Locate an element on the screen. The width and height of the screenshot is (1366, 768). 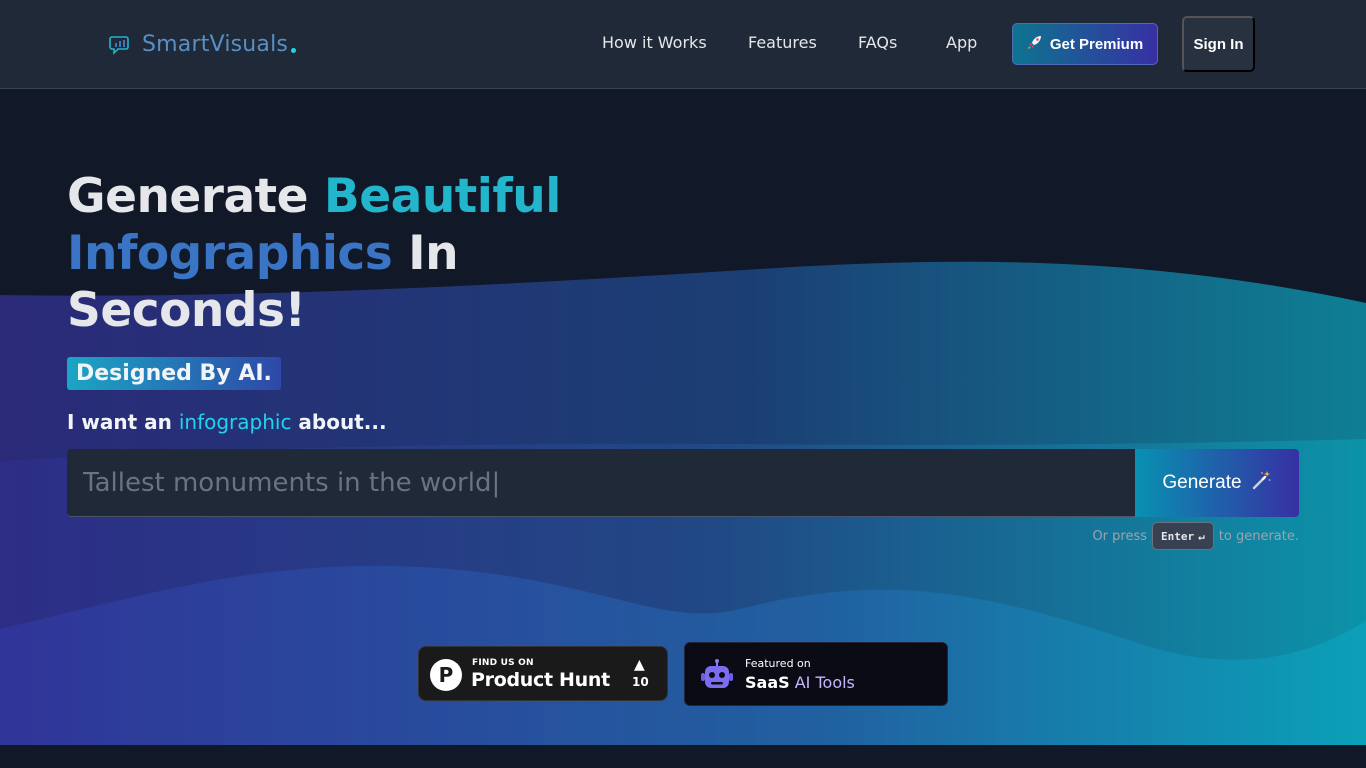
headline-accent-beautiful: Beautiful is located at coordinates (442, 196).